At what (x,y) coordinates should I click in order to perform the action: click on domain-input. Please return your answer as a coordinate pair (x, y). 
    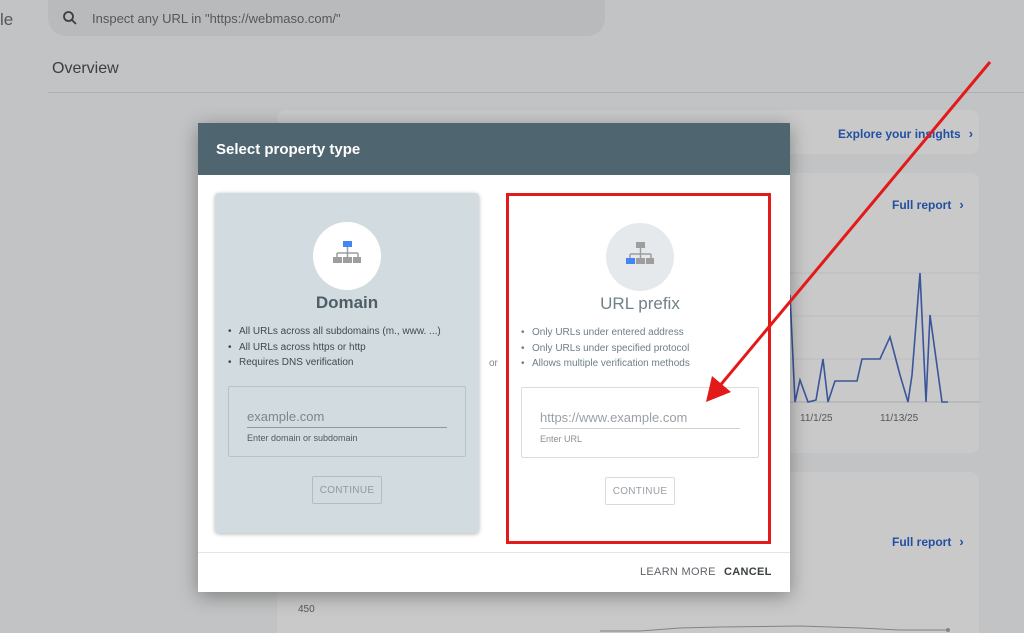
    Looking at the image, I should click on (347, 417).